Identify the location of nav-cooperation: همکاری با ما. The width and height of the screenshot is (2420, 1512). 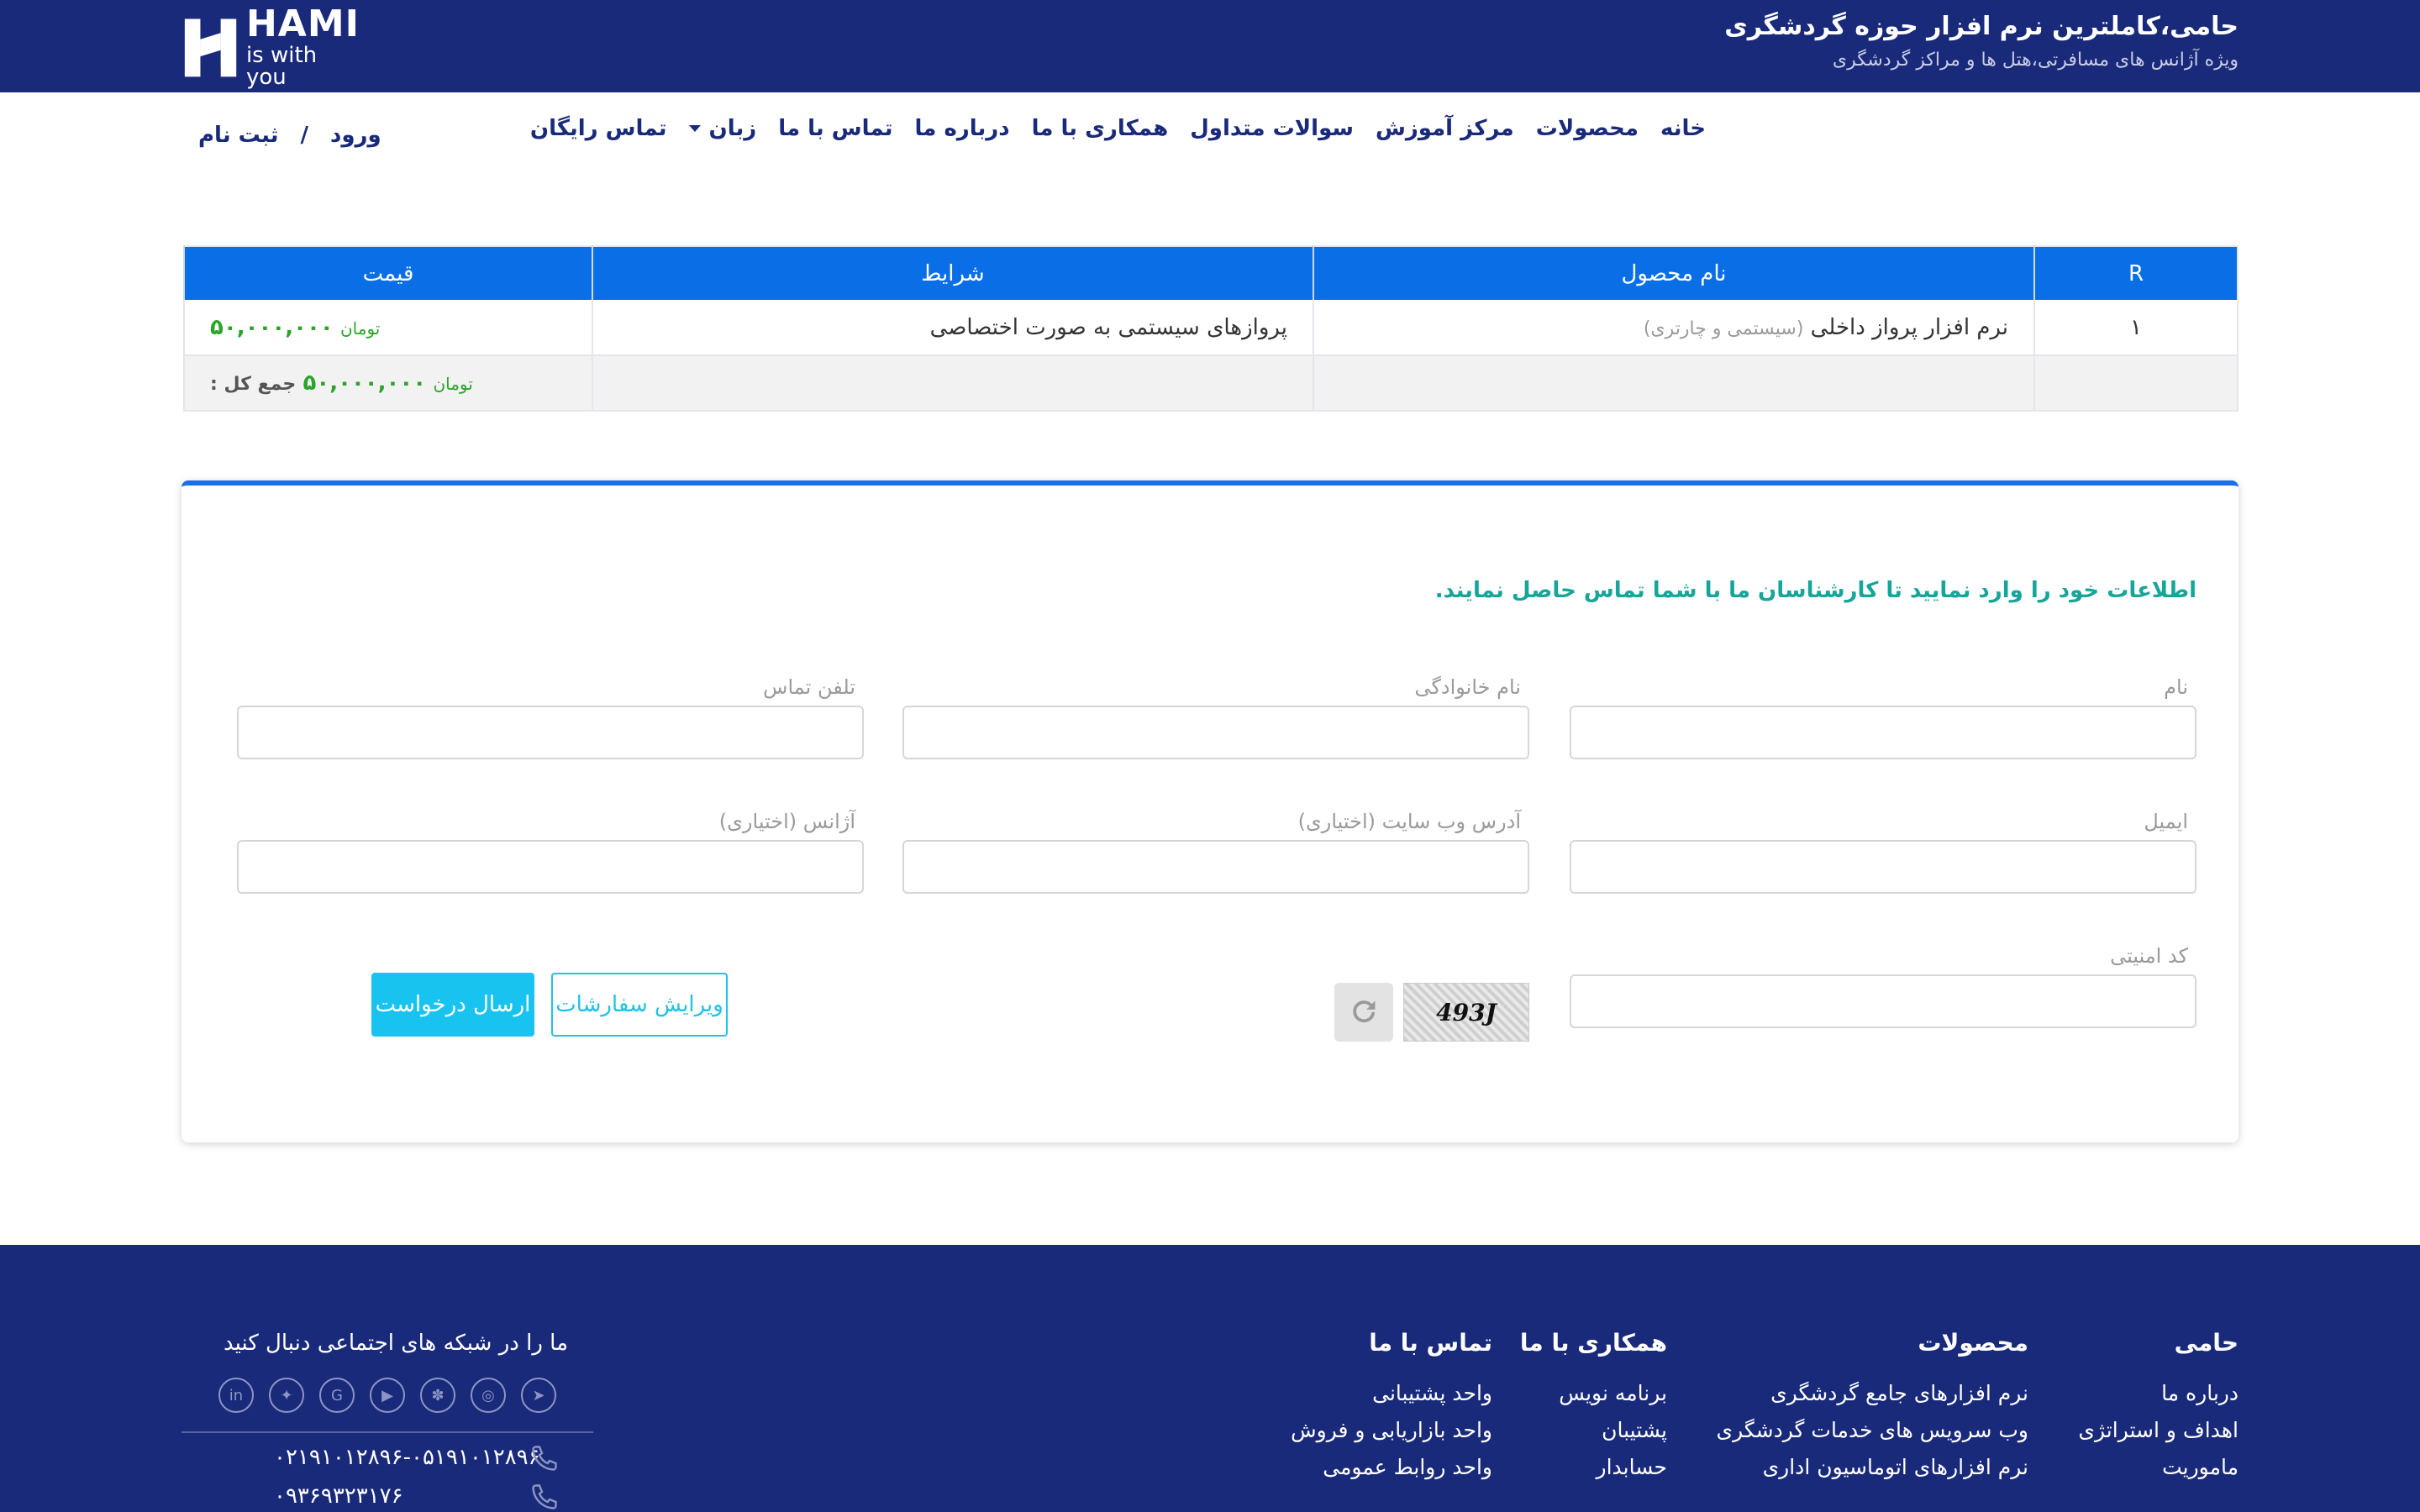
(1101, 128).